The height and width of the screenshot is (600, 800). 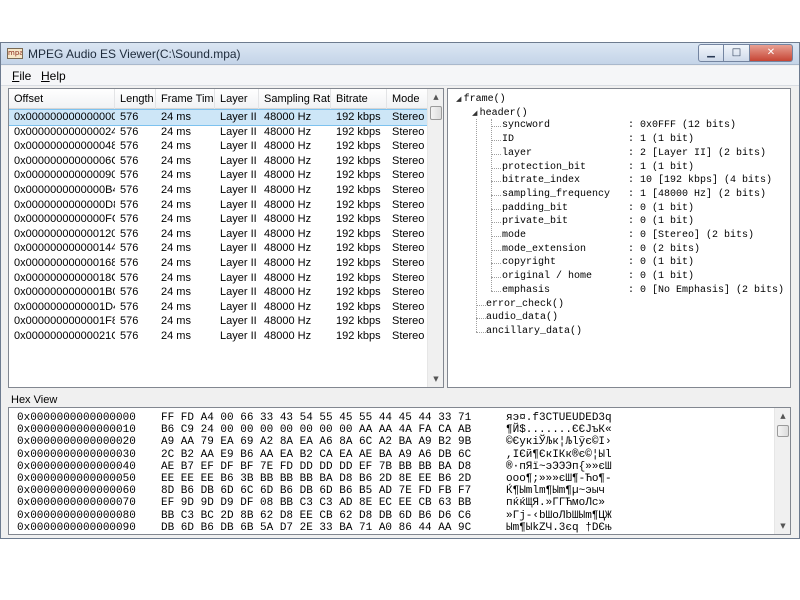 What do you see at coordinates (435, 238) in the screenshot?
I see `frame-list-scrollbar: ▲ ▼` at bounding box center [435, 238].